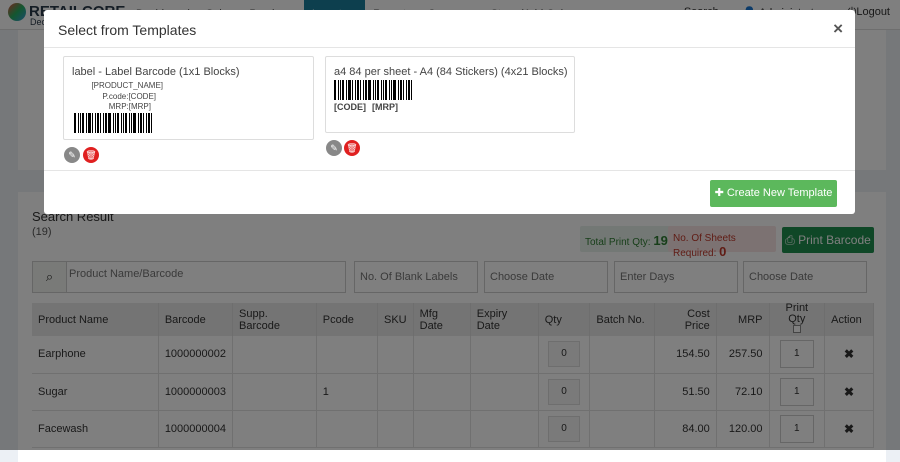  Describe the element at coordinates (127, 85) in the screenshot. I see `template-field: [PRODUCT_NAME]` at that location.